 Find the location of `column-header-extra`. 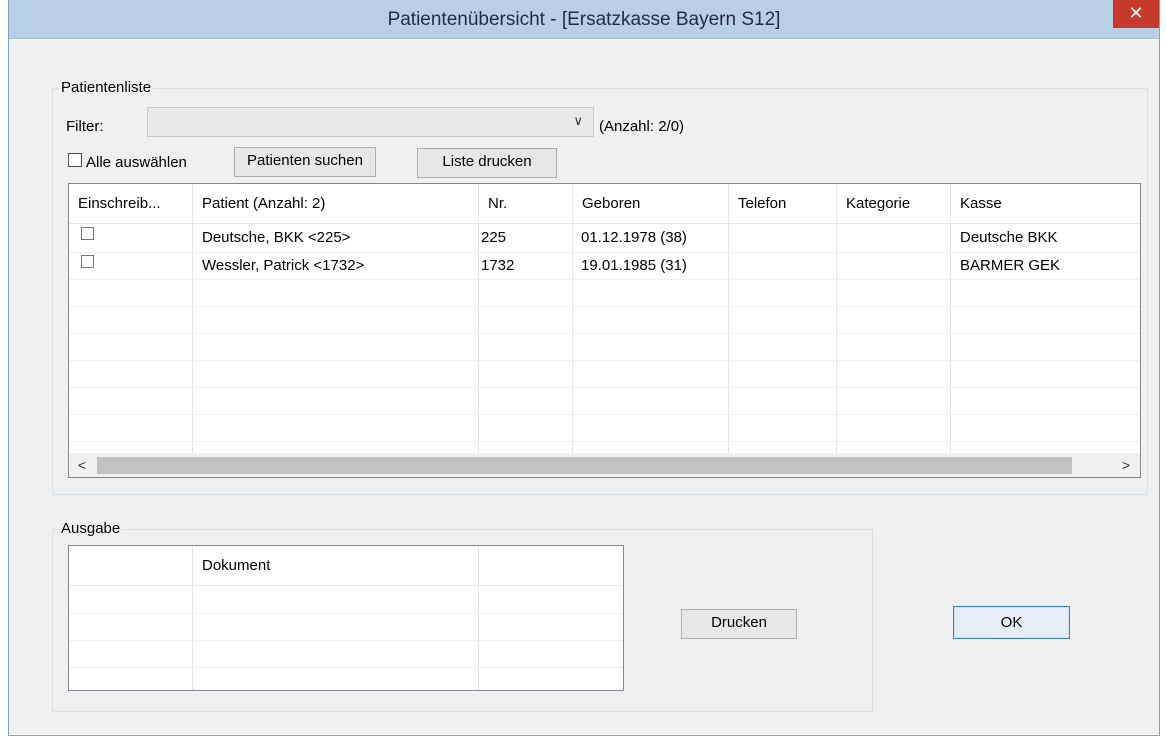

column-header-extra is located at coordinates (551, 566).